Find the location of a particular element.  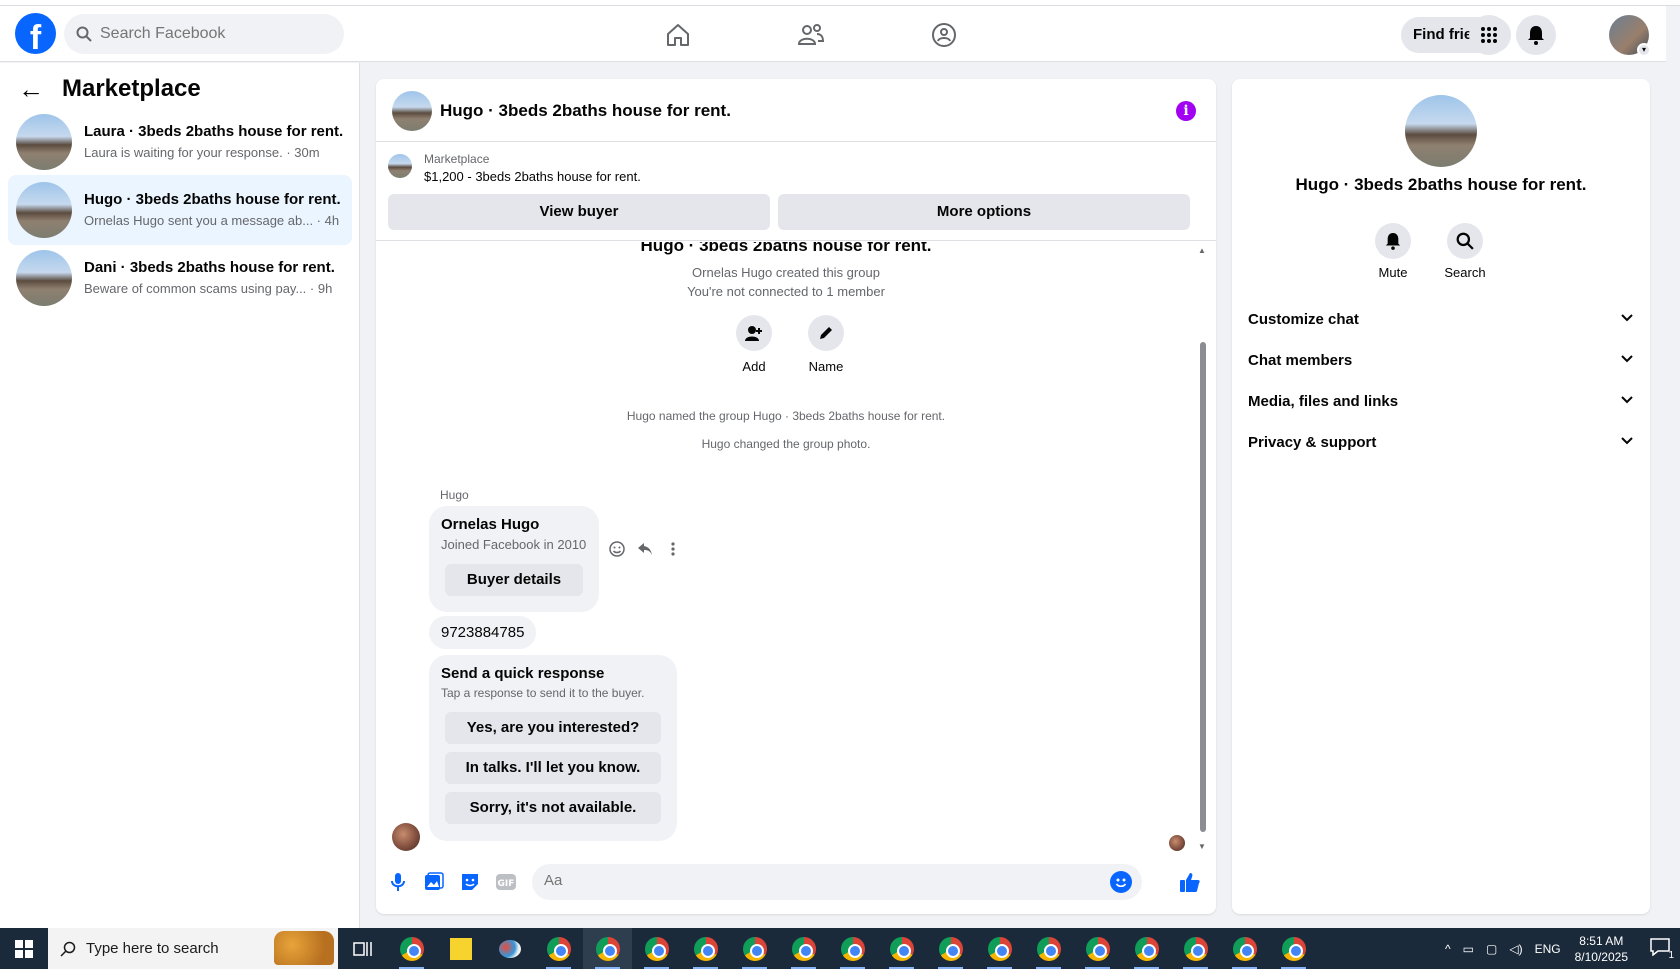

accordion-privacy-support: Privacy & support is located at coordinates (1441, 442).